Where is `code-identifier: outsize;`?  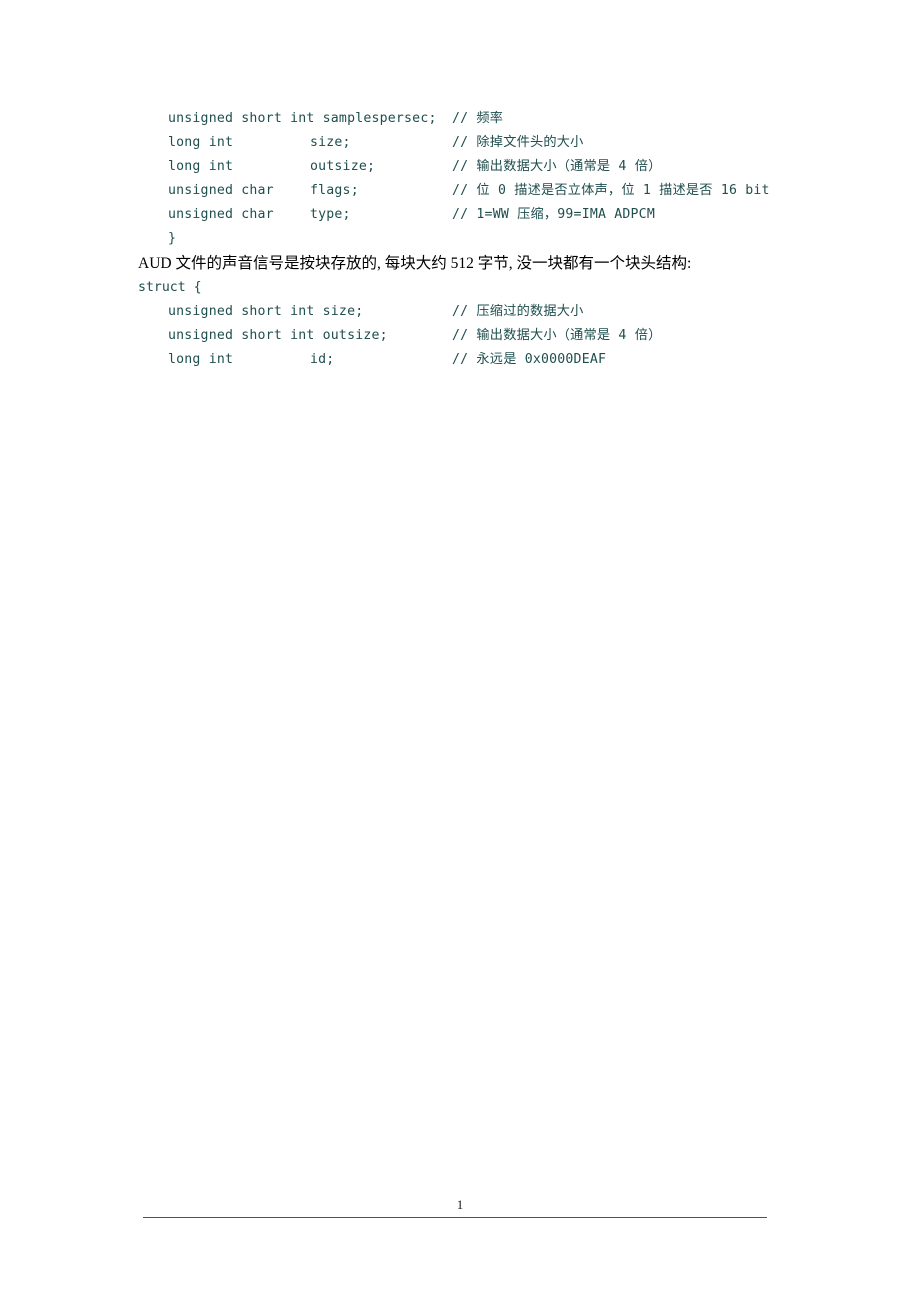 code-identifier: outsize; is located at coordinates (343, 166).